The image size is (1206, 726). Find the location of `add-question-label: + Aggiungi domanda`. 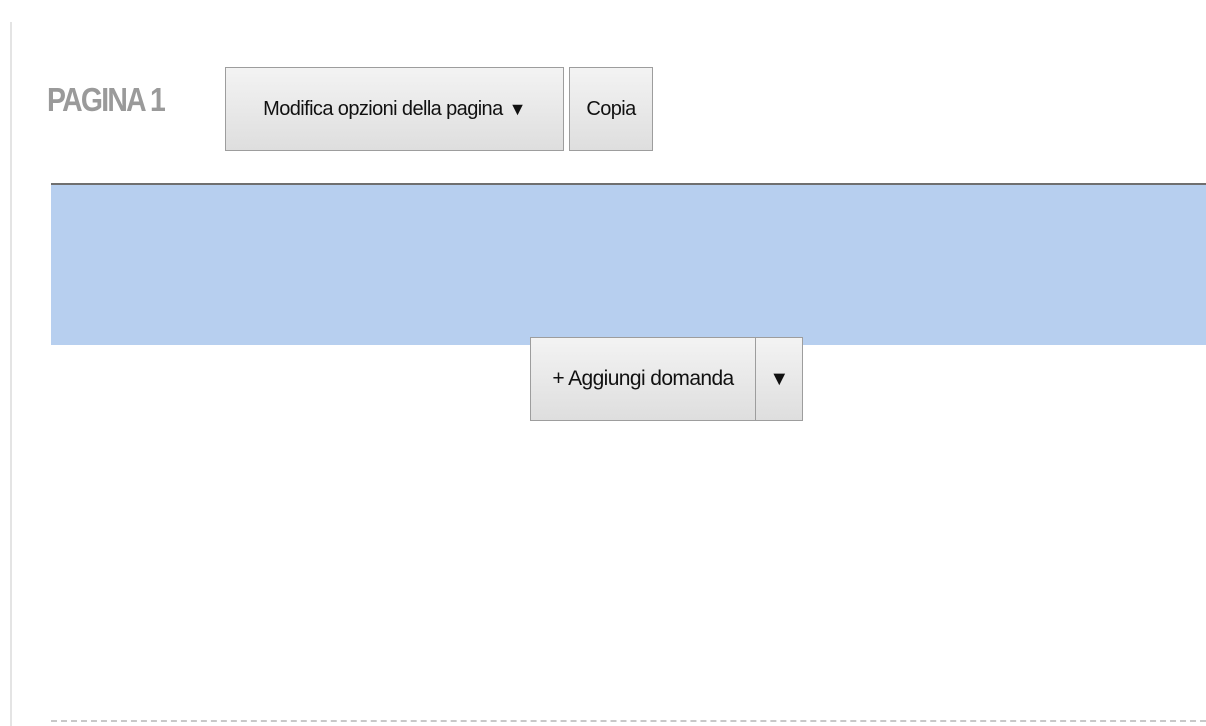

add-question-label: + Aggiungi domanda is located at coordinates (643, 378).